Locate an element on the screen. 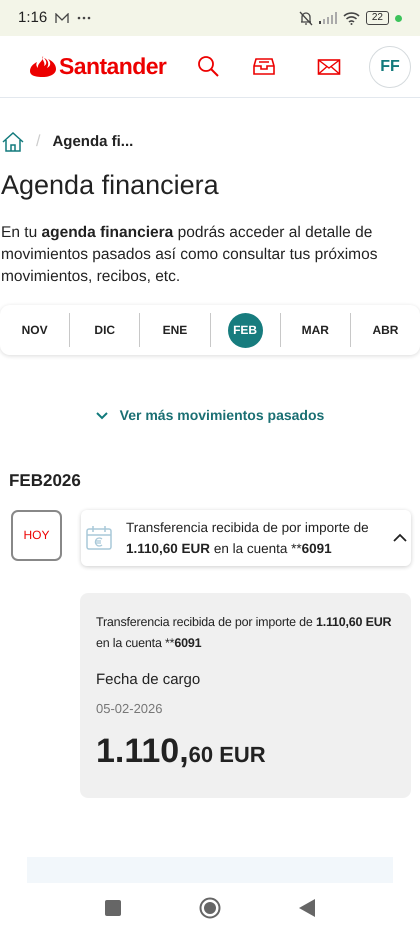 Image resolution: width=420 pixels, height=933 pixels. month-tab: MAR is located at coordinates (315, 330).